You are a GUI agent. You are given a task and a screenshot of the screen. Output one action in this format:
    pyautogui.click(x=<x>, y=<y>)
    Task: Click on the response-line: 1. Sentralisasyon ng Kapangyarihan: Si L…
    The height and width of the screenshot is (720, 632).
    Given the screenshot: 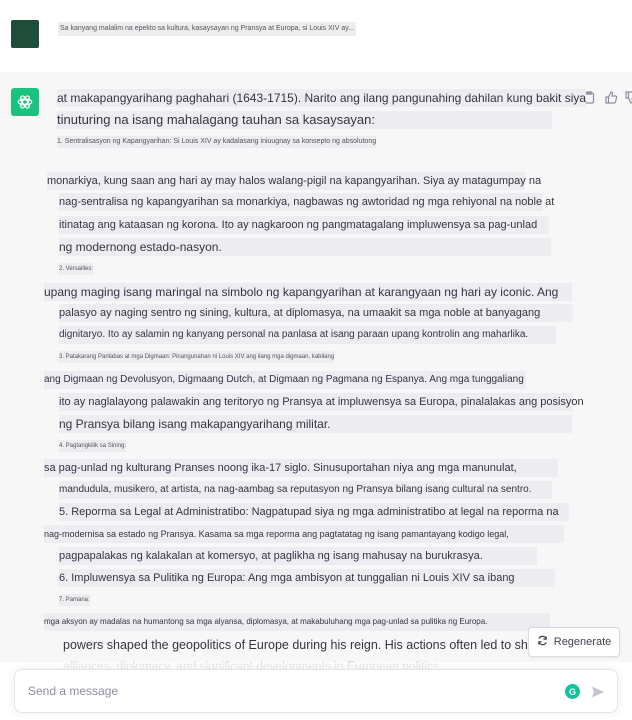 What is the action you would take?
    pyautogui.click(x=217, y=142)
    